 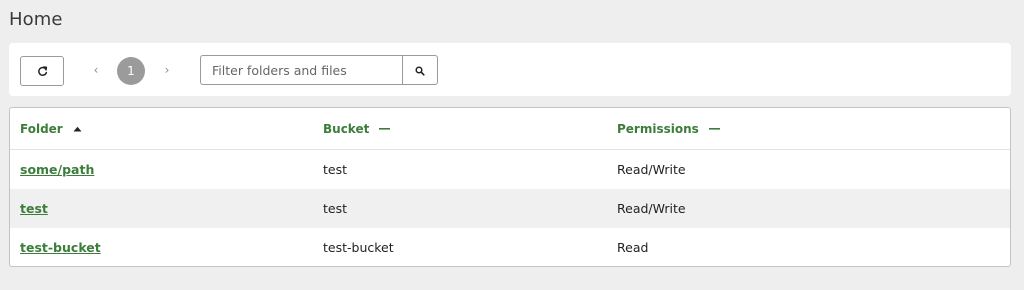 I want to click on folder-cell: test-bucket, so click(x=60, y=247).